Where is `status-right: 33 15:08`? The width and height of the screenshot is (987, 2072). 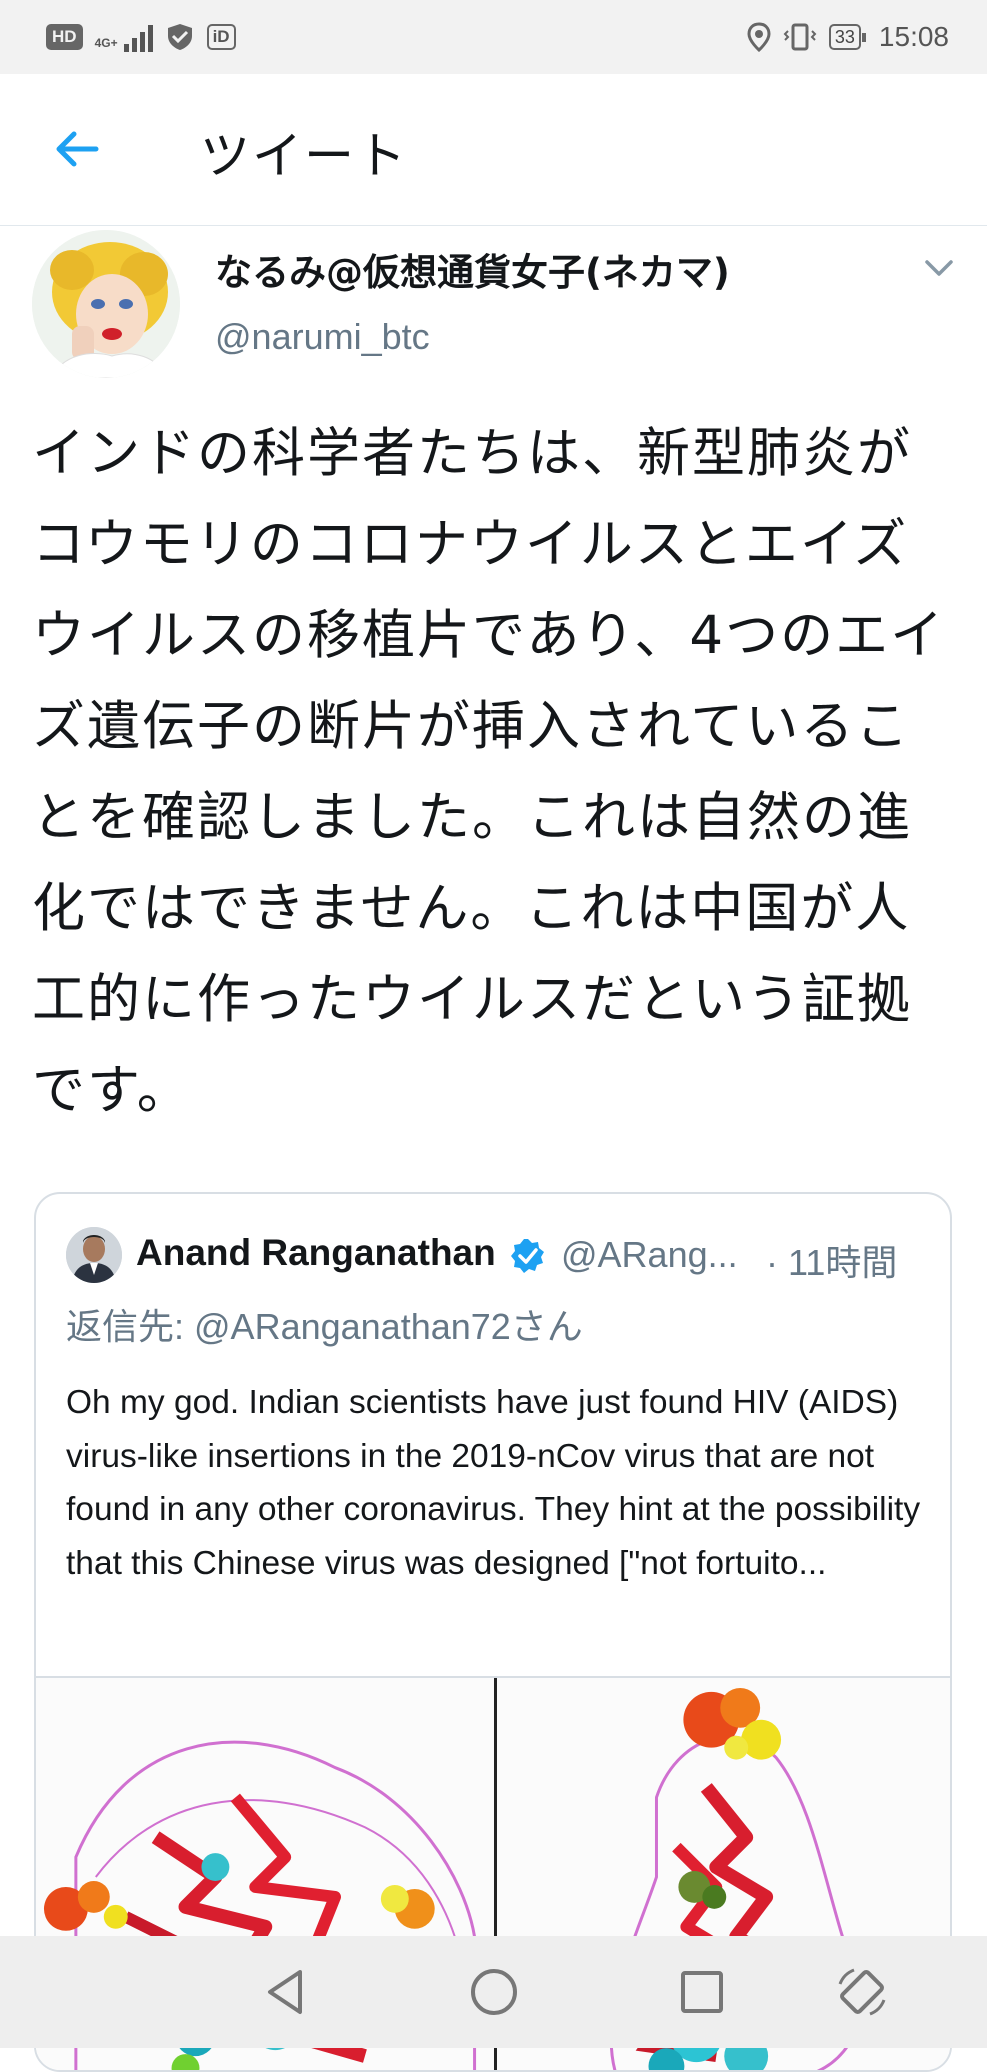 status-right: 33 15:08 is located at coordinates (848, 37).